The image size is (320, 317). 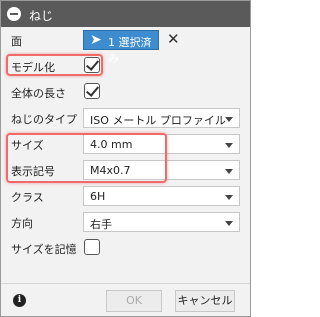 What do you see at coordinates (98, 196) in the screenshot?
I see `class-value: 6H` at bounding box center [98, 196].